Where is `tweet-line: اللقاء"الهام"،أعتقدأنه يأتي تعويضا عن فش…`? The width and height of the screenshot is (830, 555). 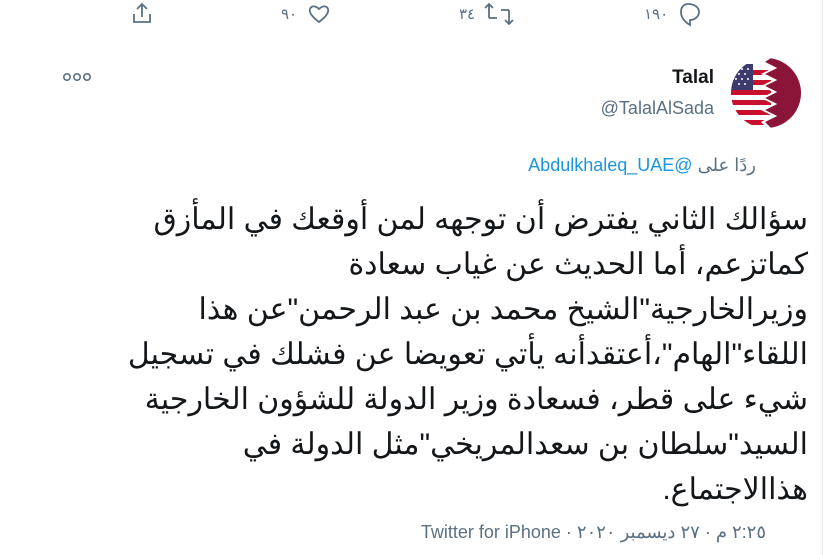
tweet-line: اللقاء"الهام"،أعتقدأنه يأتي تعويضا عن فش… is located at coordinates (467, 354).